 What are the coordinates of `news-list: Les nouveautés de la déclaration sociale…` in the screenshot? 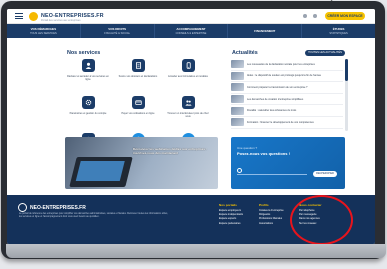 It's located at (287, 94).